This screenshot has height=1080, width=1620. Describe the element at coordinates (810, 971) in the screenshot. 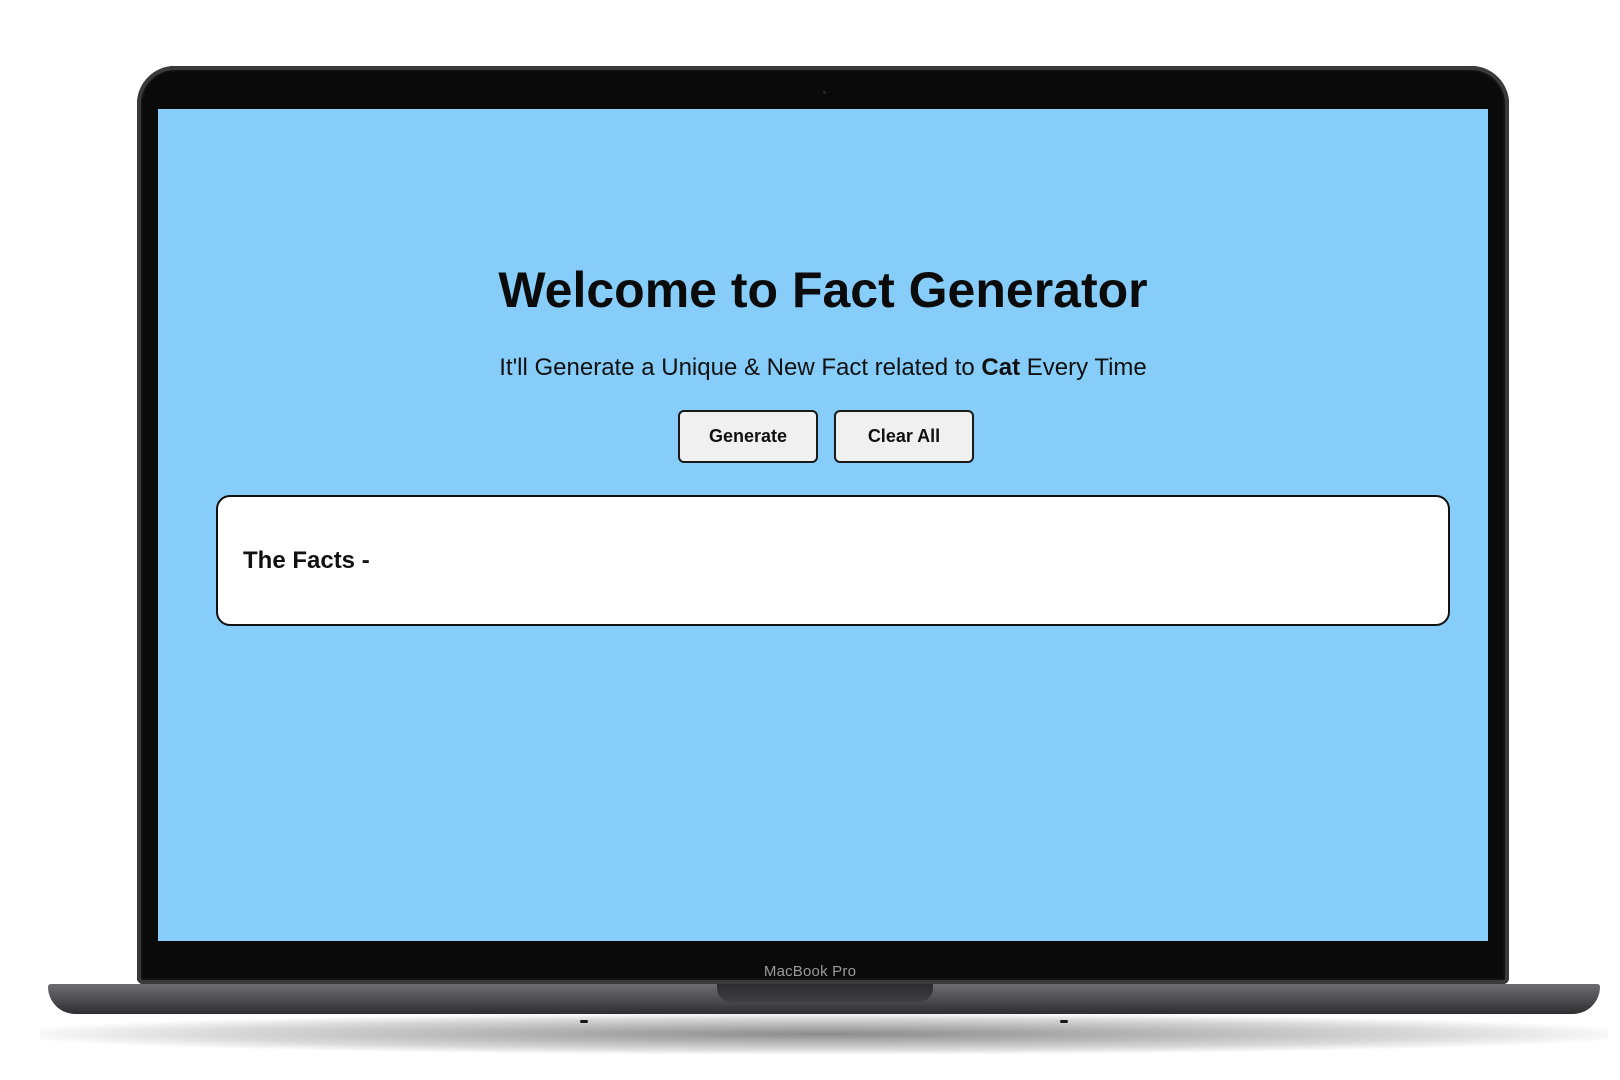

I see `device-label: MacBook Pro` at that location.